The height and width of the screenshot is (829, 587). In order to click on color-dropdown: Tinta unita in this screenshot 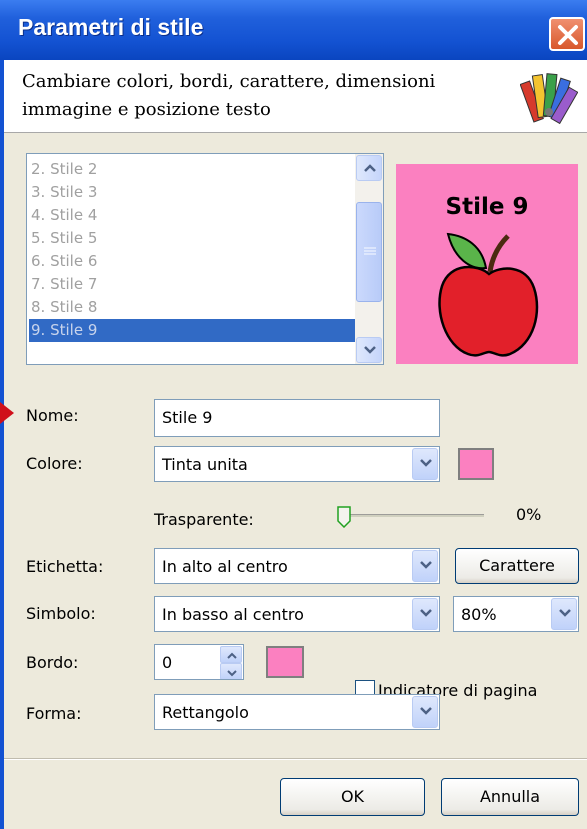, I will do `click(297, 464)`.